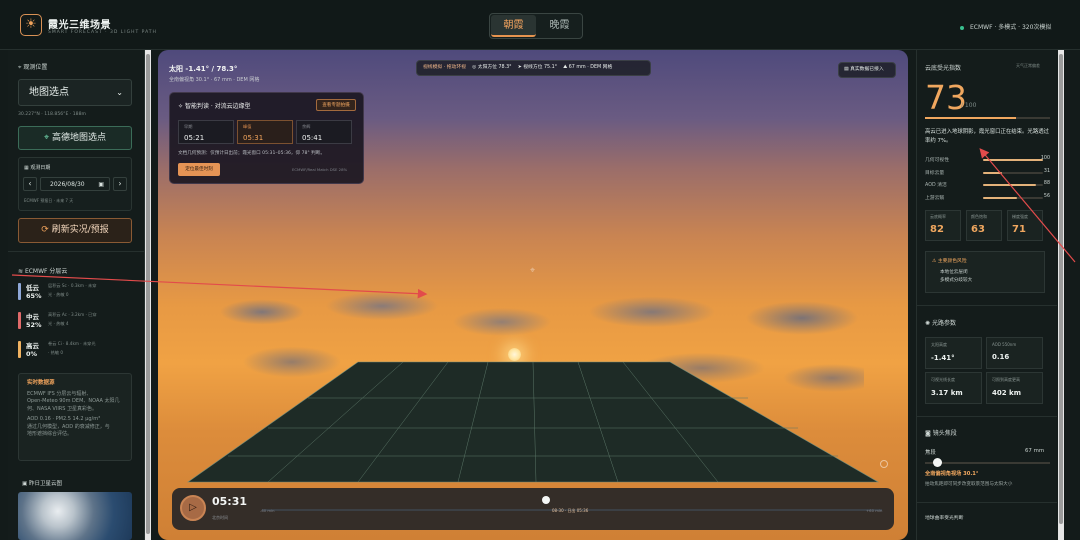 This screenshot has height=540, width=1080. What do you see at coordinates (75, 138) in the screenshot?
I see `map-pick-button: ⌖ 高德地图选点` at bounding box center [75, 138].